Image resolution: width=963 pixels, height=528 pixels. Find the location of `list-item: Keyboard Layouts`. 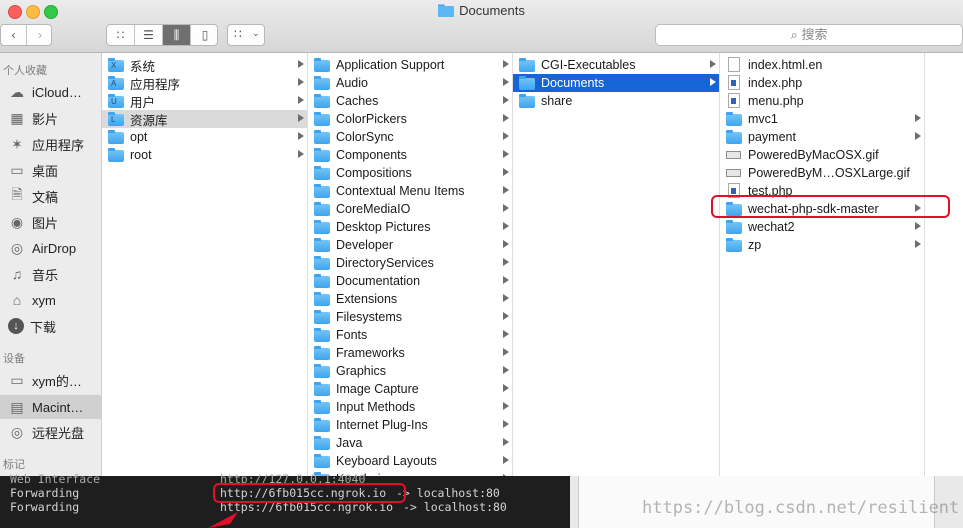

list-item: Keyboard Layouts is located at coordinates (410, 461).